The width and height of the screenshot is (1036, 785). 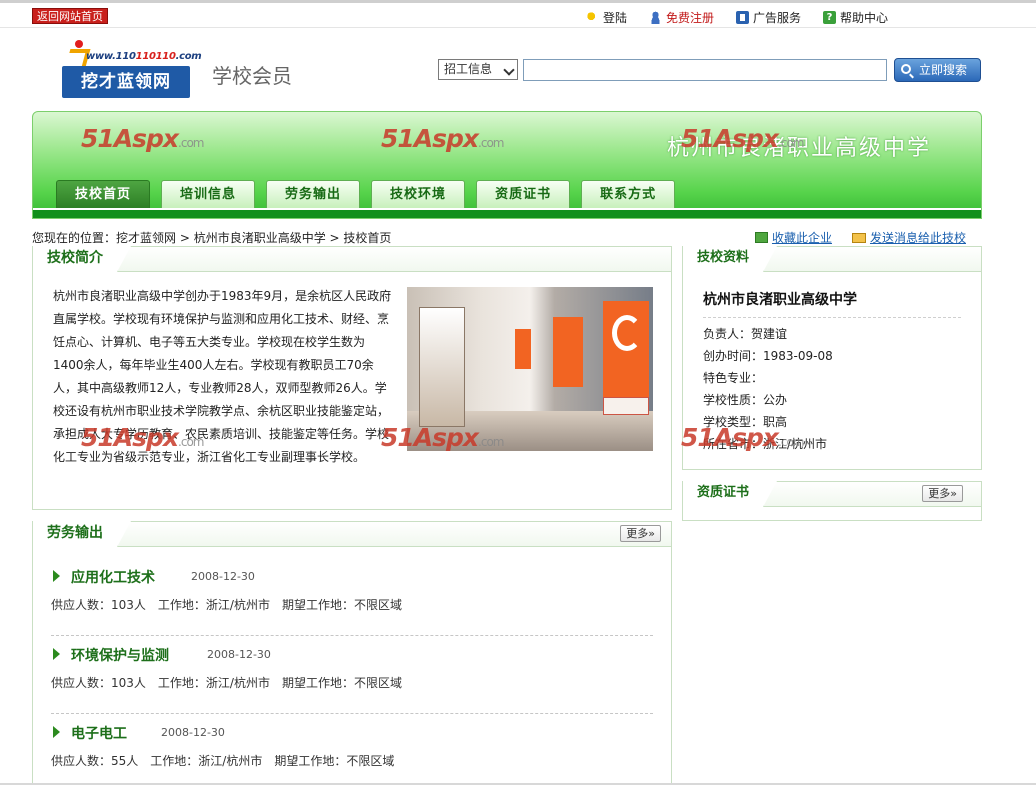 I want to click on logo-url-b: 110110, so click(x=155, y=56).